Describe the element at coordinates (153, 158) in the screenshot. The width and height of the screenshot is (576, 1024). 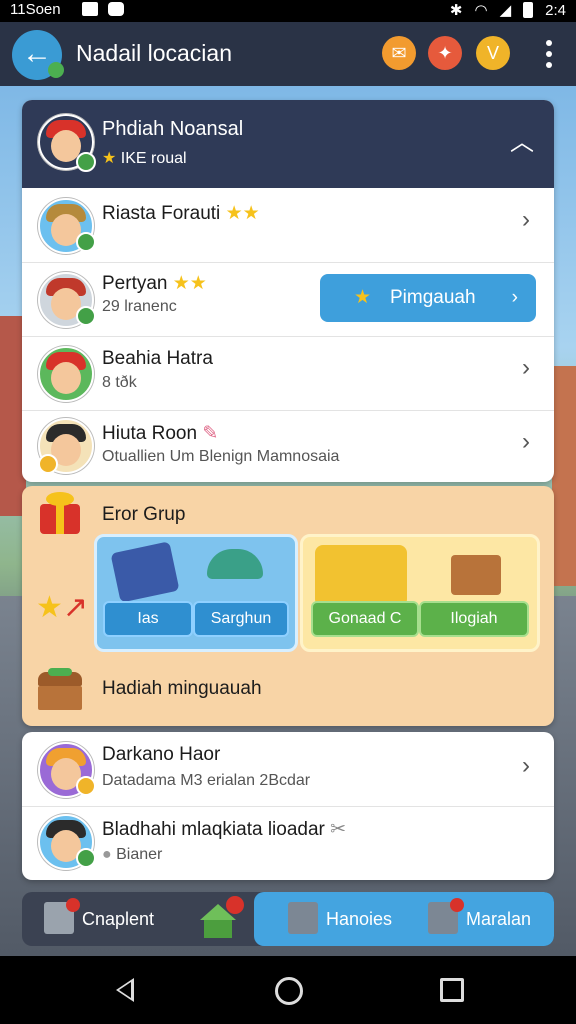
I see `group-subtitle-text: IKE roual` at that location.